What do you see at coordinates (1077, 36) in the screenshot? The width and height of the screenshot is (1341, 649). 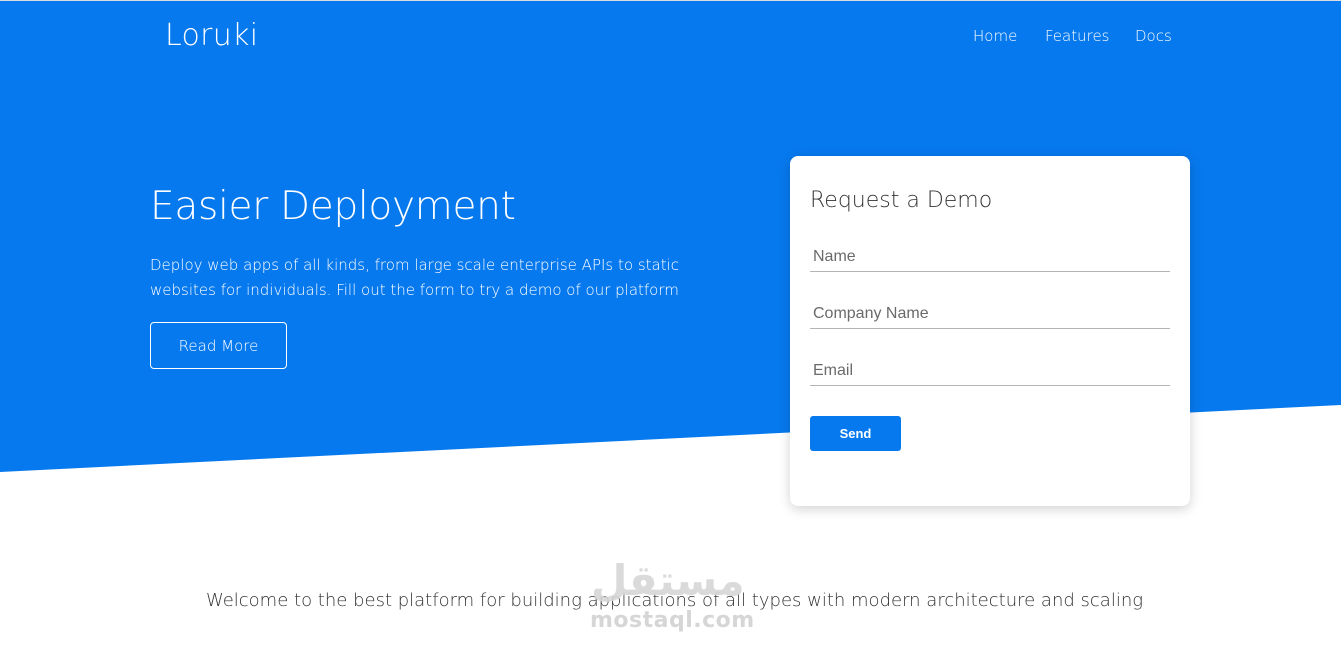 I see `nav-features-link: Features` at bounding box center [1077, 36].